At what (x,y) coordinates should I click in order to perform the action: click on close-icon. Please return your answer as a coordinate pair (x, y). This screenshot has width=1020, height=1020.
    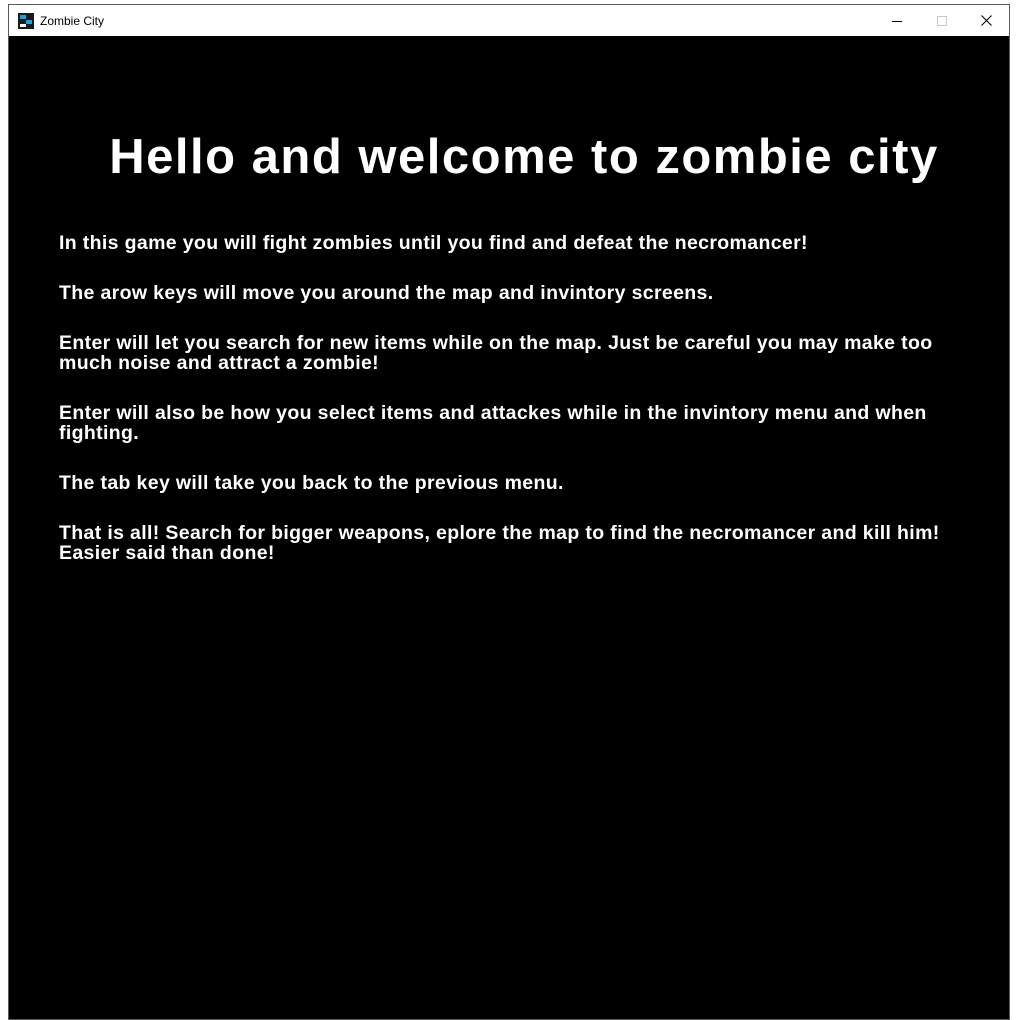
    Looking at the image, I should click on (986, 20).